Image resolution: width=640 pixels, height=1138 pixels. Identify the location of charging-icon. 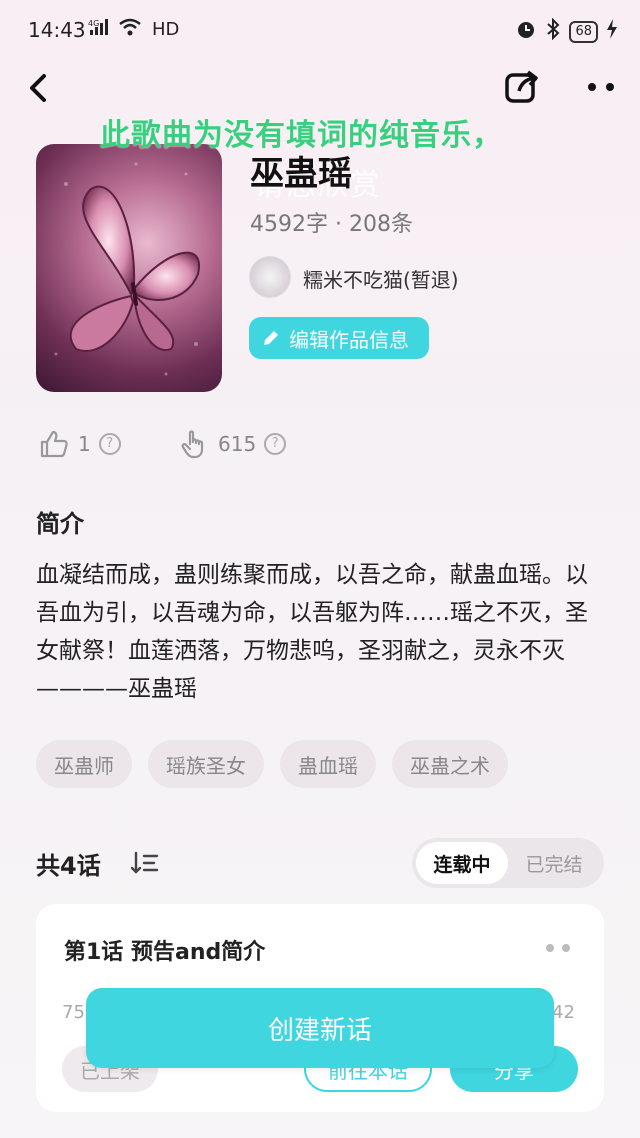
(612, 31).